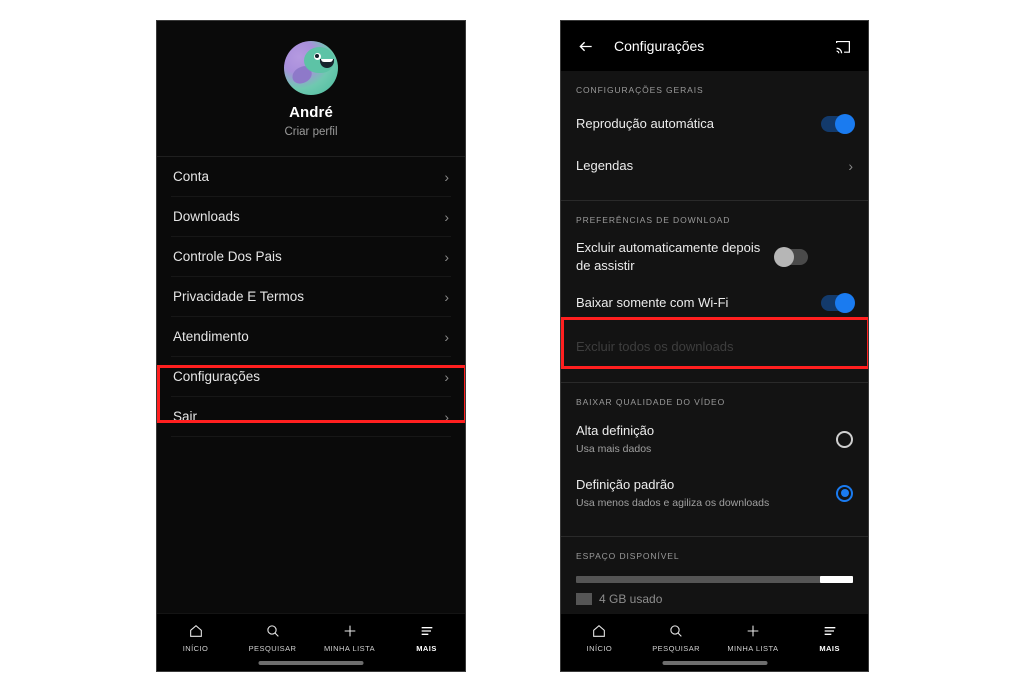 Image resolution: width=1024 pixels, height=691 pixels. Describe the element at coordinates (310, 132) in the screenshot. I see `create-profile-link: Criar perfil` at that location.